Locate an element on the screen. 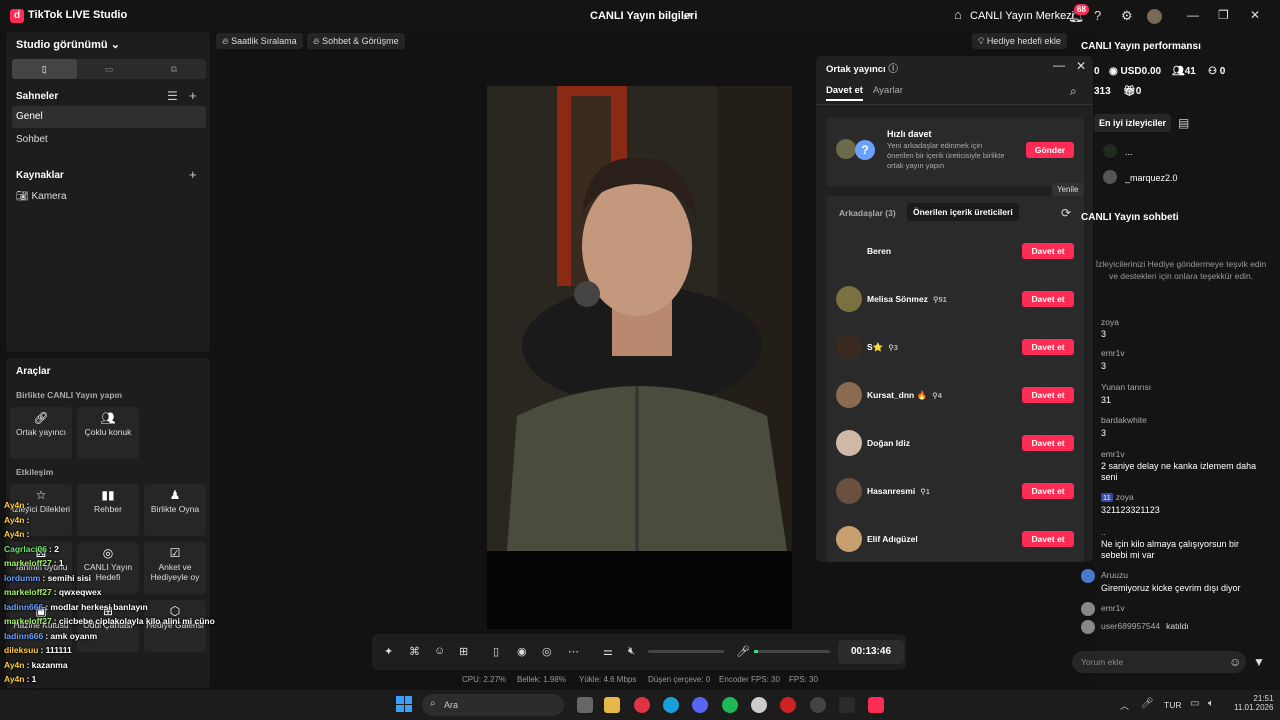  poll-tool: ☑ Anket ve Hediyeyle oy is located at coordinates (175, 568).